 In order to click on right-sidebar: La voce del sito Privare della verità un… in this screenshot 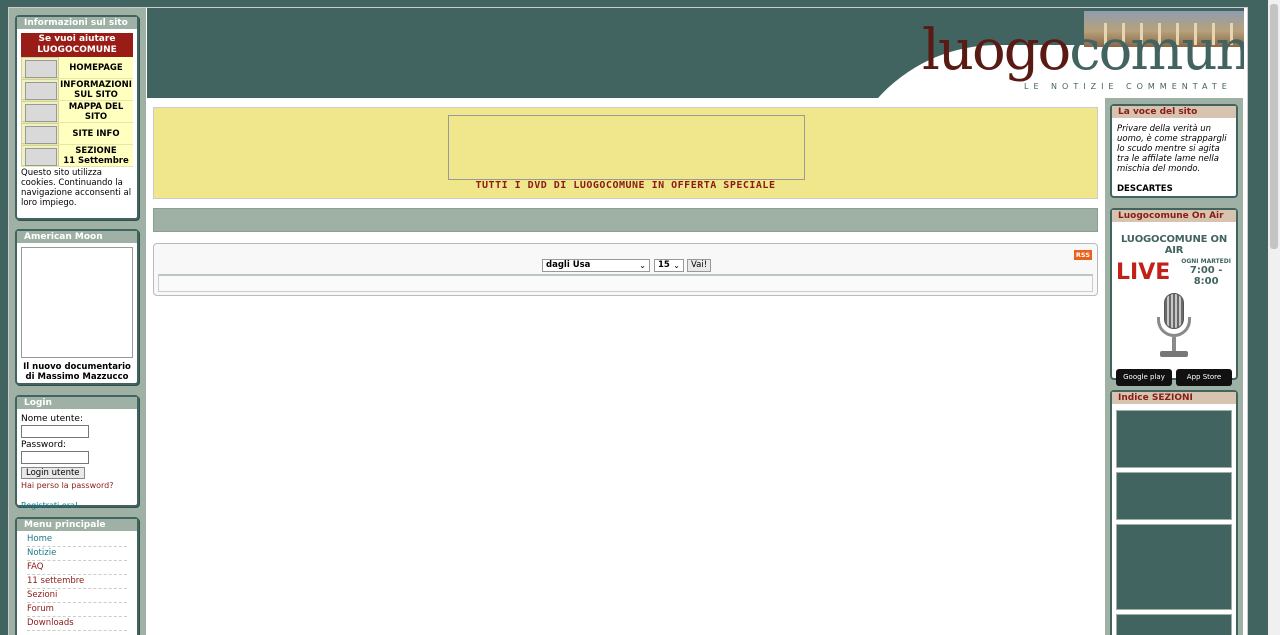, I will do `click(1174, 366)`.